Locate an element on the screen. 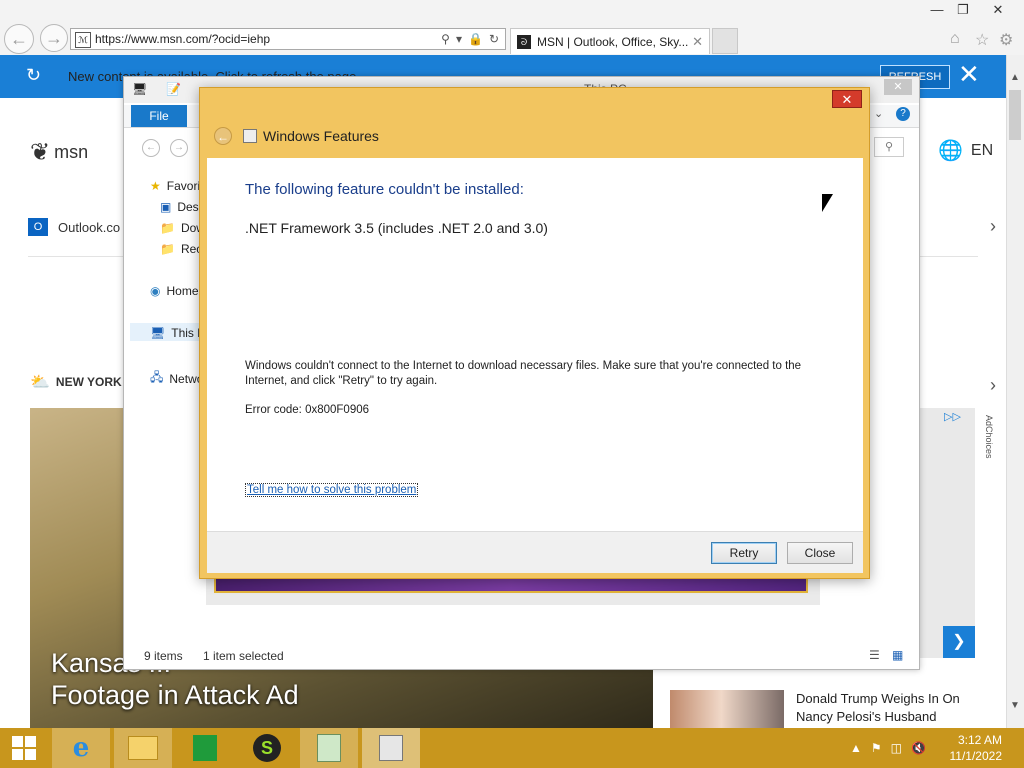 Image resolution: width=1024 pixels, height=768 pixels. lock-icon: 🔒 is located at coordinates (475, 39).